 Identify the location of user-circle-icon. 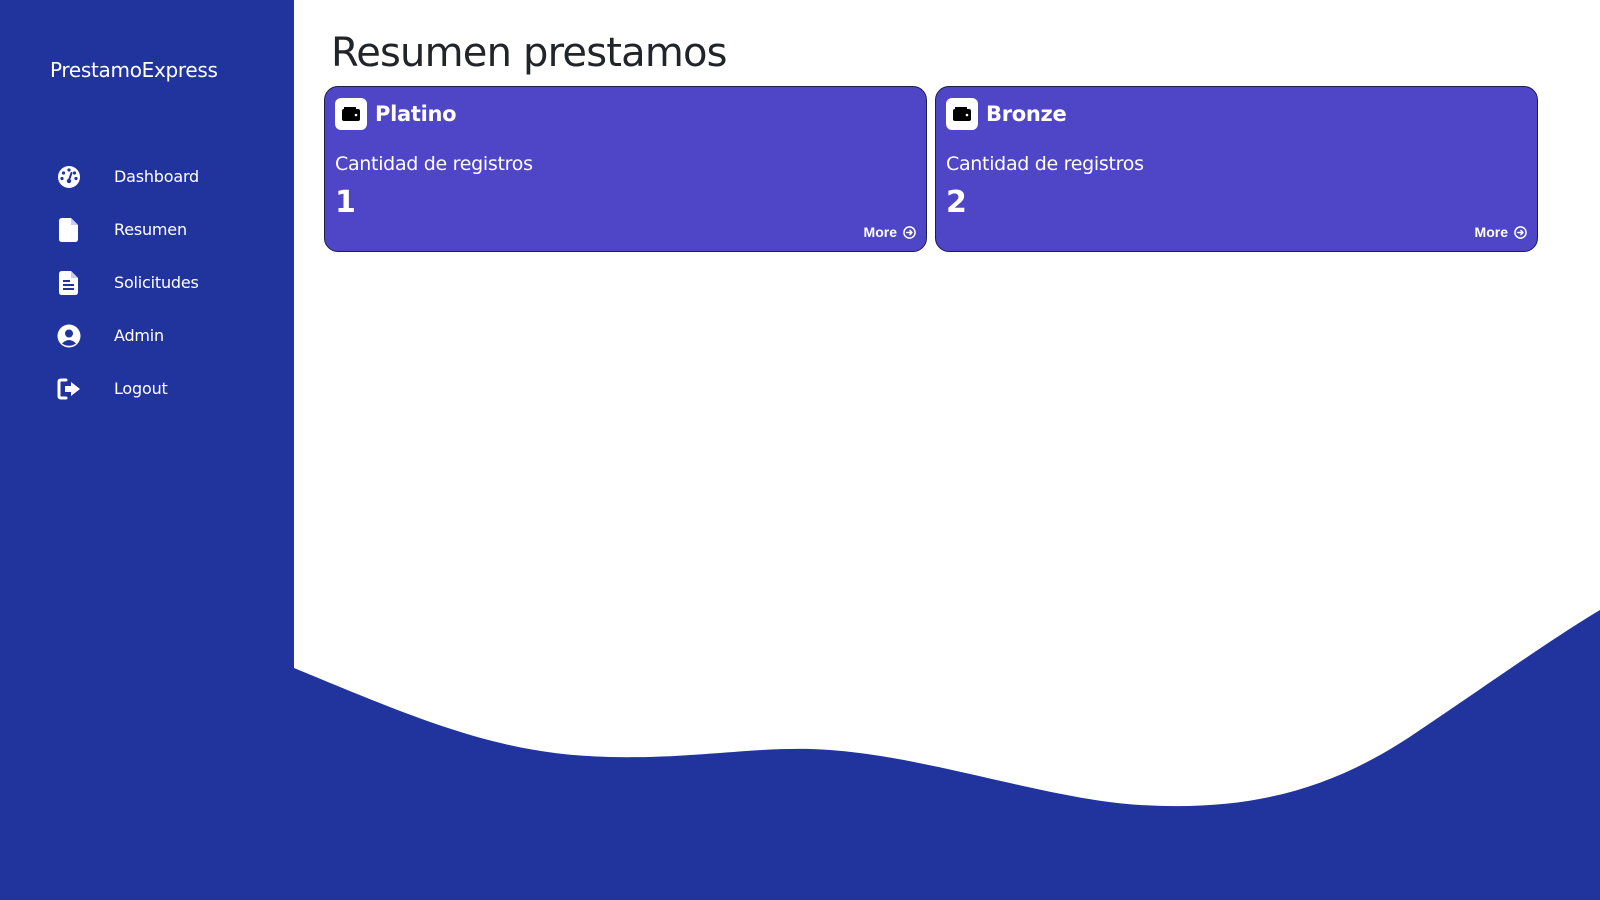
(69, 336).